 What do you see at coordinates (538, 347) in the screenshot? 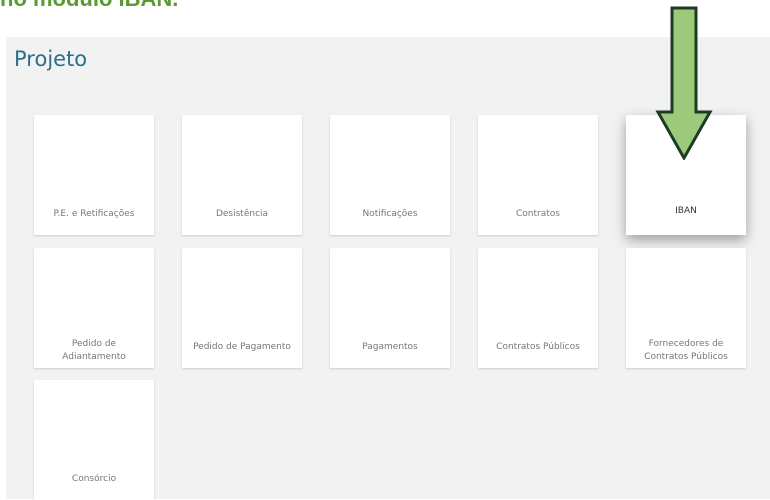
I see `tile-label: Contratos Públicos` at bounding box center [538, 347].